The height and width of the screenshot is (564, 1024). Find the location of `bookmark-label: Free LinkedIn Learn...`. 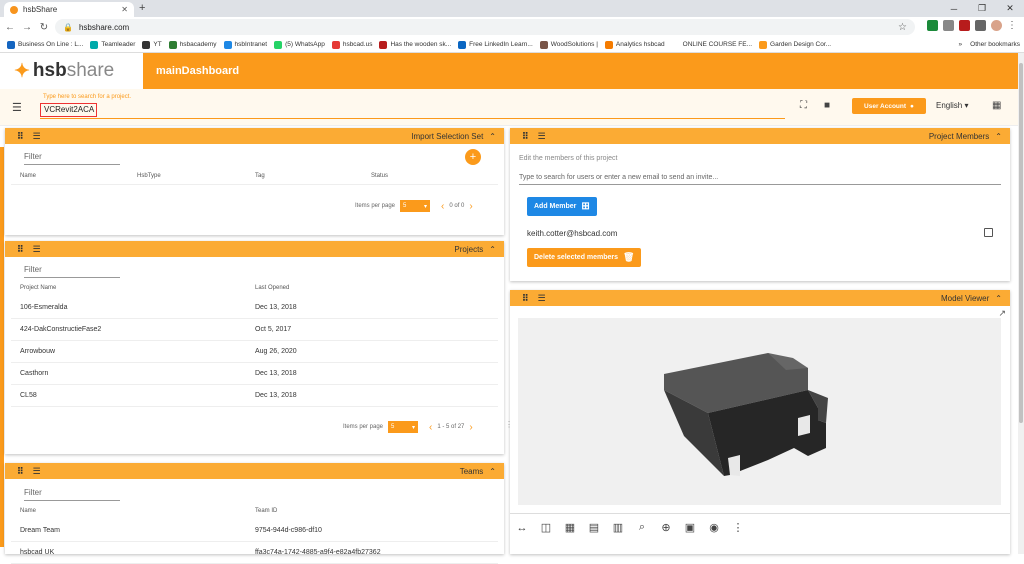

bookmark-label: Free LinkedIn Learn... is located at coordinates (501, 44).